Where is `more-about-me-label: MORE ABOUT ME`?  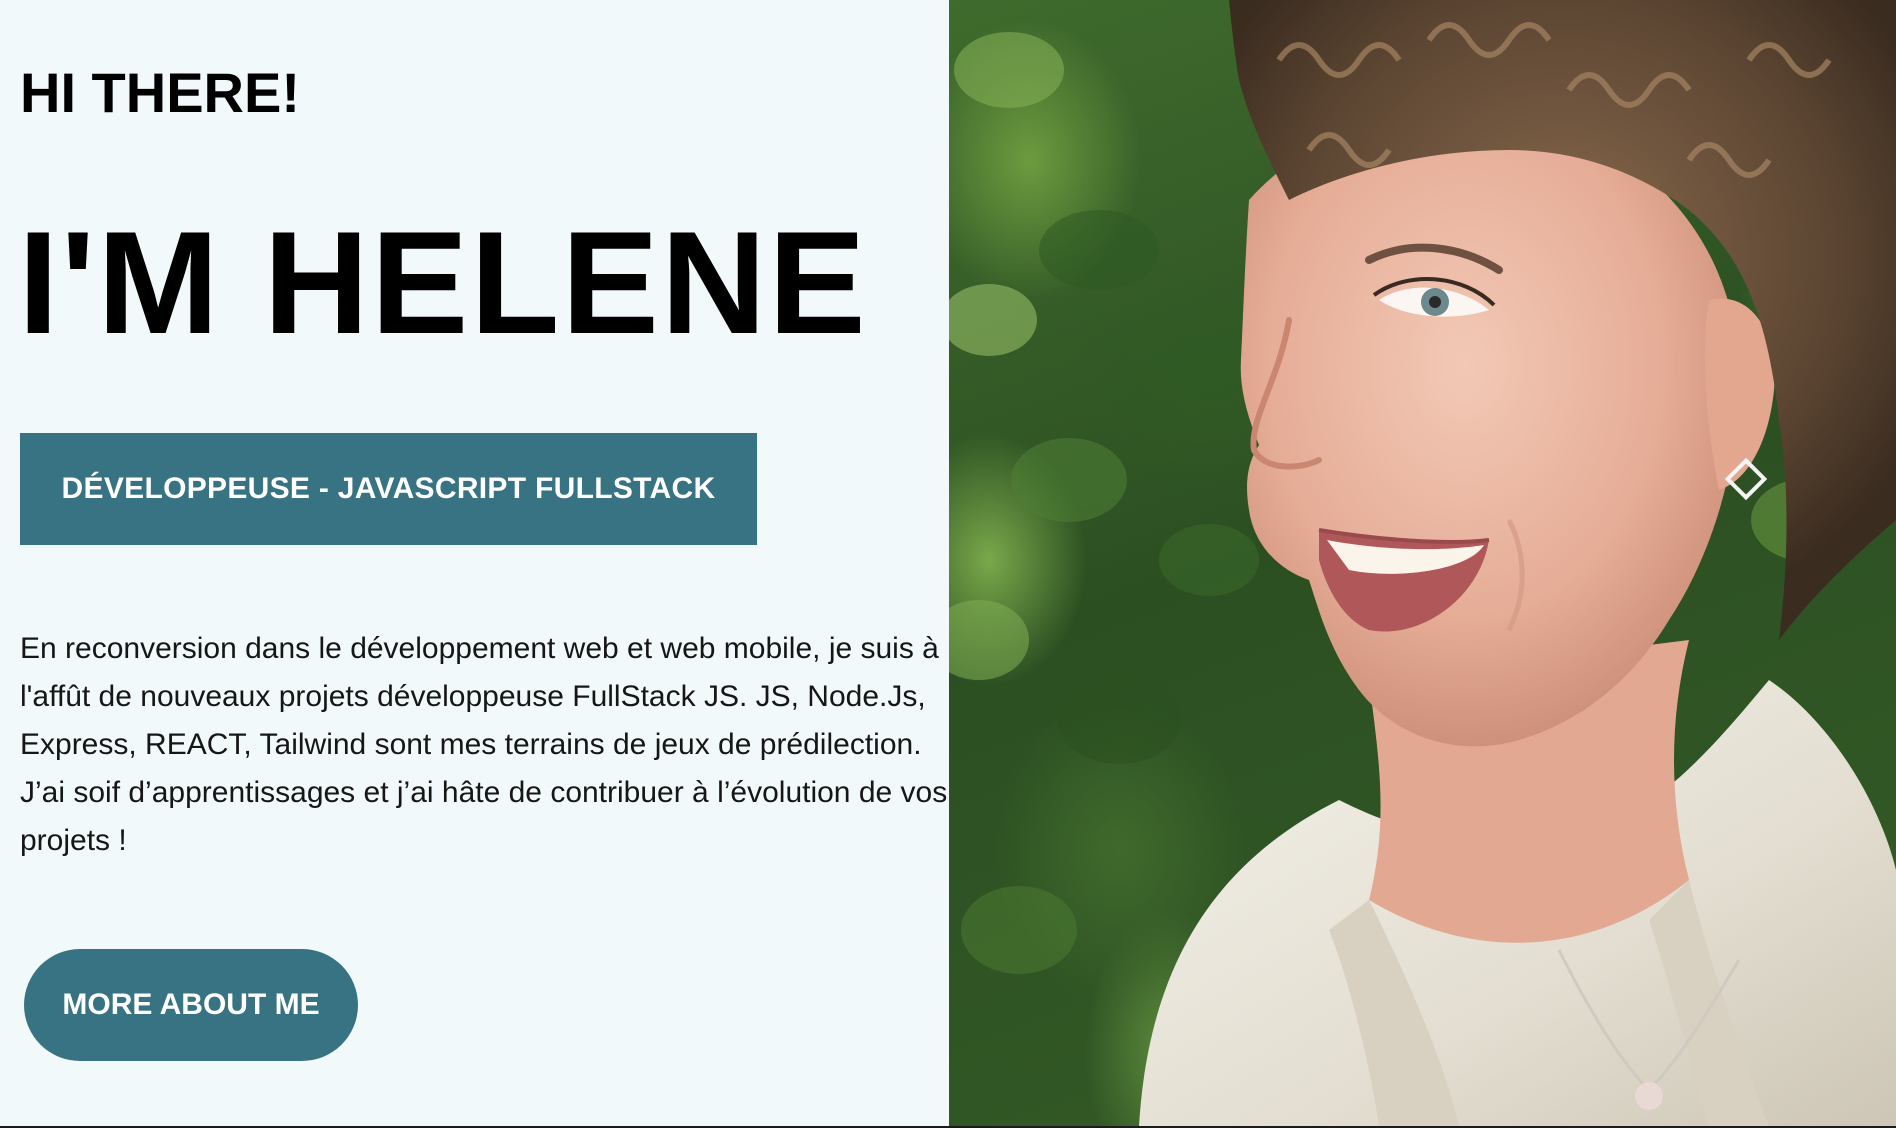 more-about-me-label: MORE ABOUT ME is located at coordinates (191, 1004).